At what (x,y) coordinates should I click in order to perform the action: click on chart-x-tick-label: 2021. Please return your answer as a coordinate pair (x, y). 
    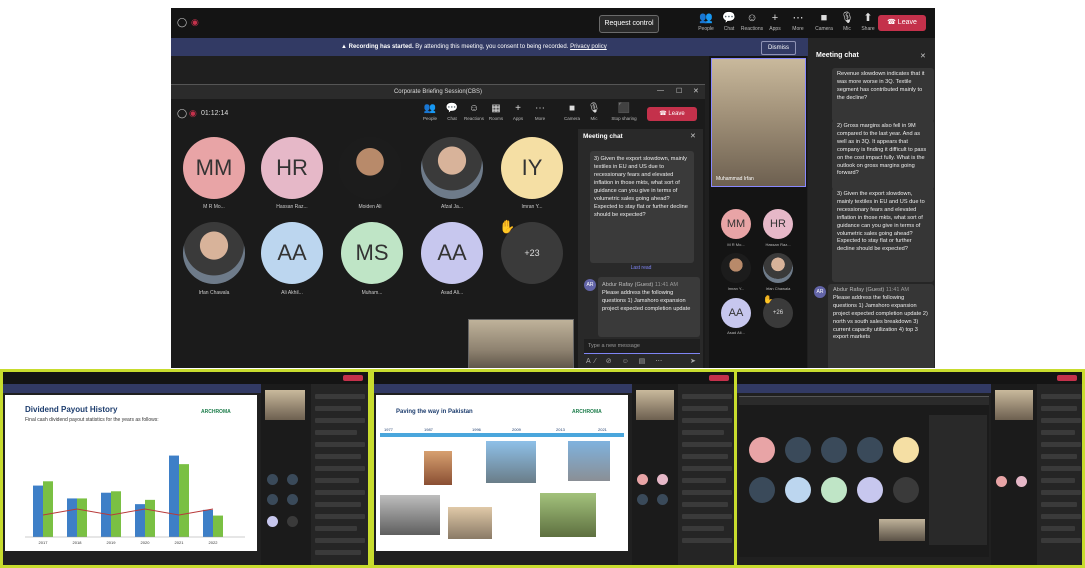
    Looking at the image, I should click on (180, 542).